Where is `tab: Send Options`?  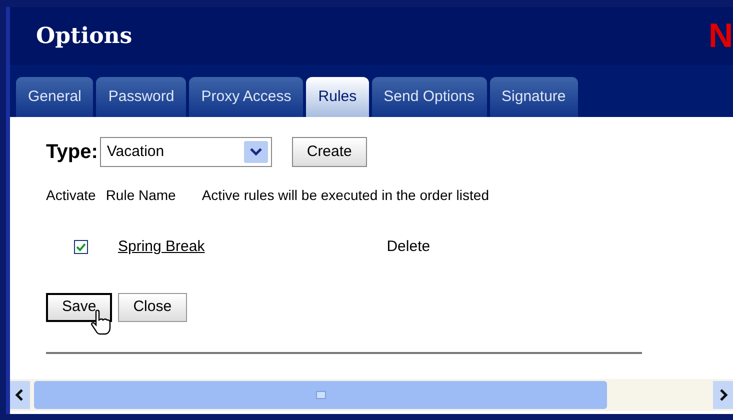
tab: Send Options is located at coordinates (429, 97).